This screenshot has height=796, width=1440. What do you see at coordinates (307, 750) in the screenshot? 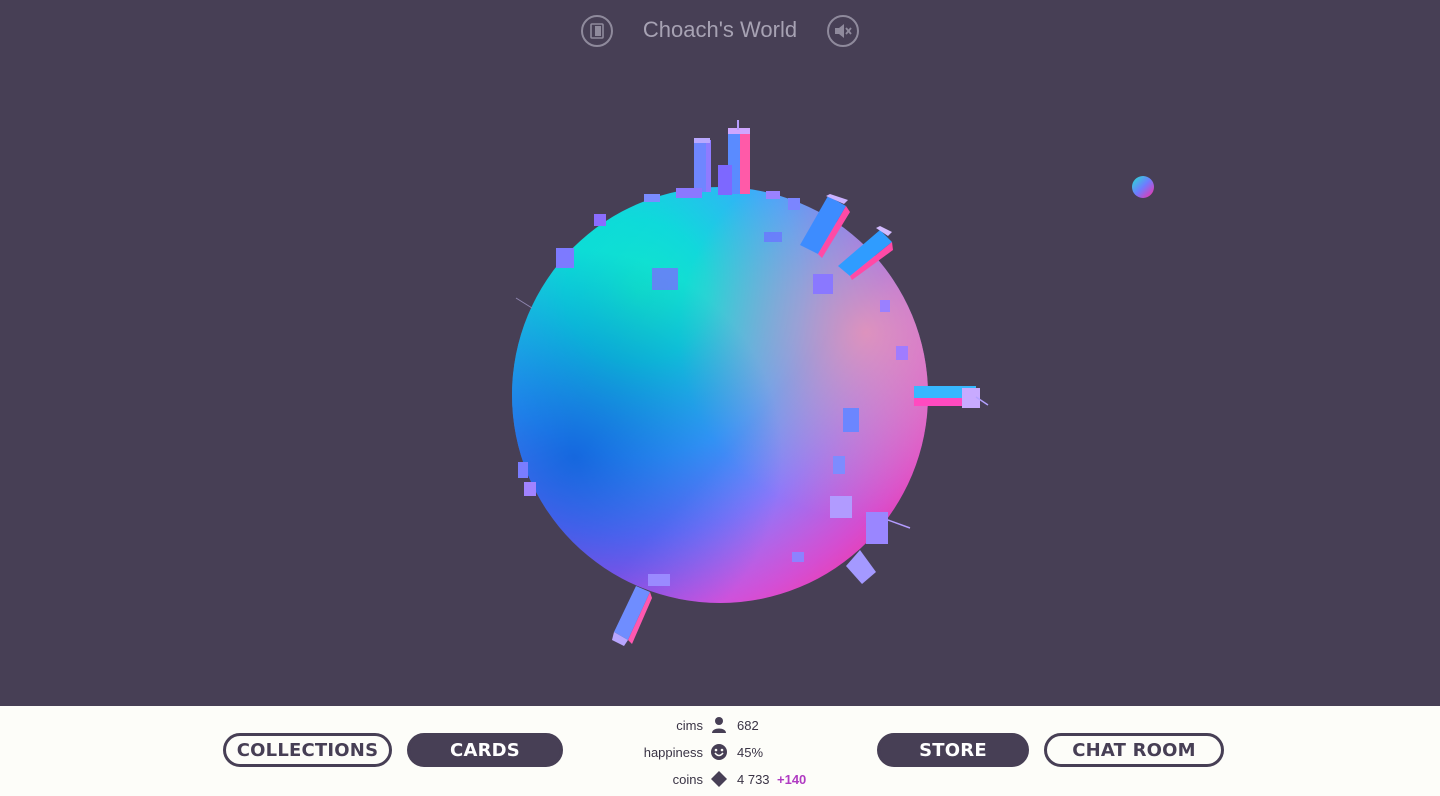
I see `collections-button: COLLECTIONS` at bounding box center [307, 750].